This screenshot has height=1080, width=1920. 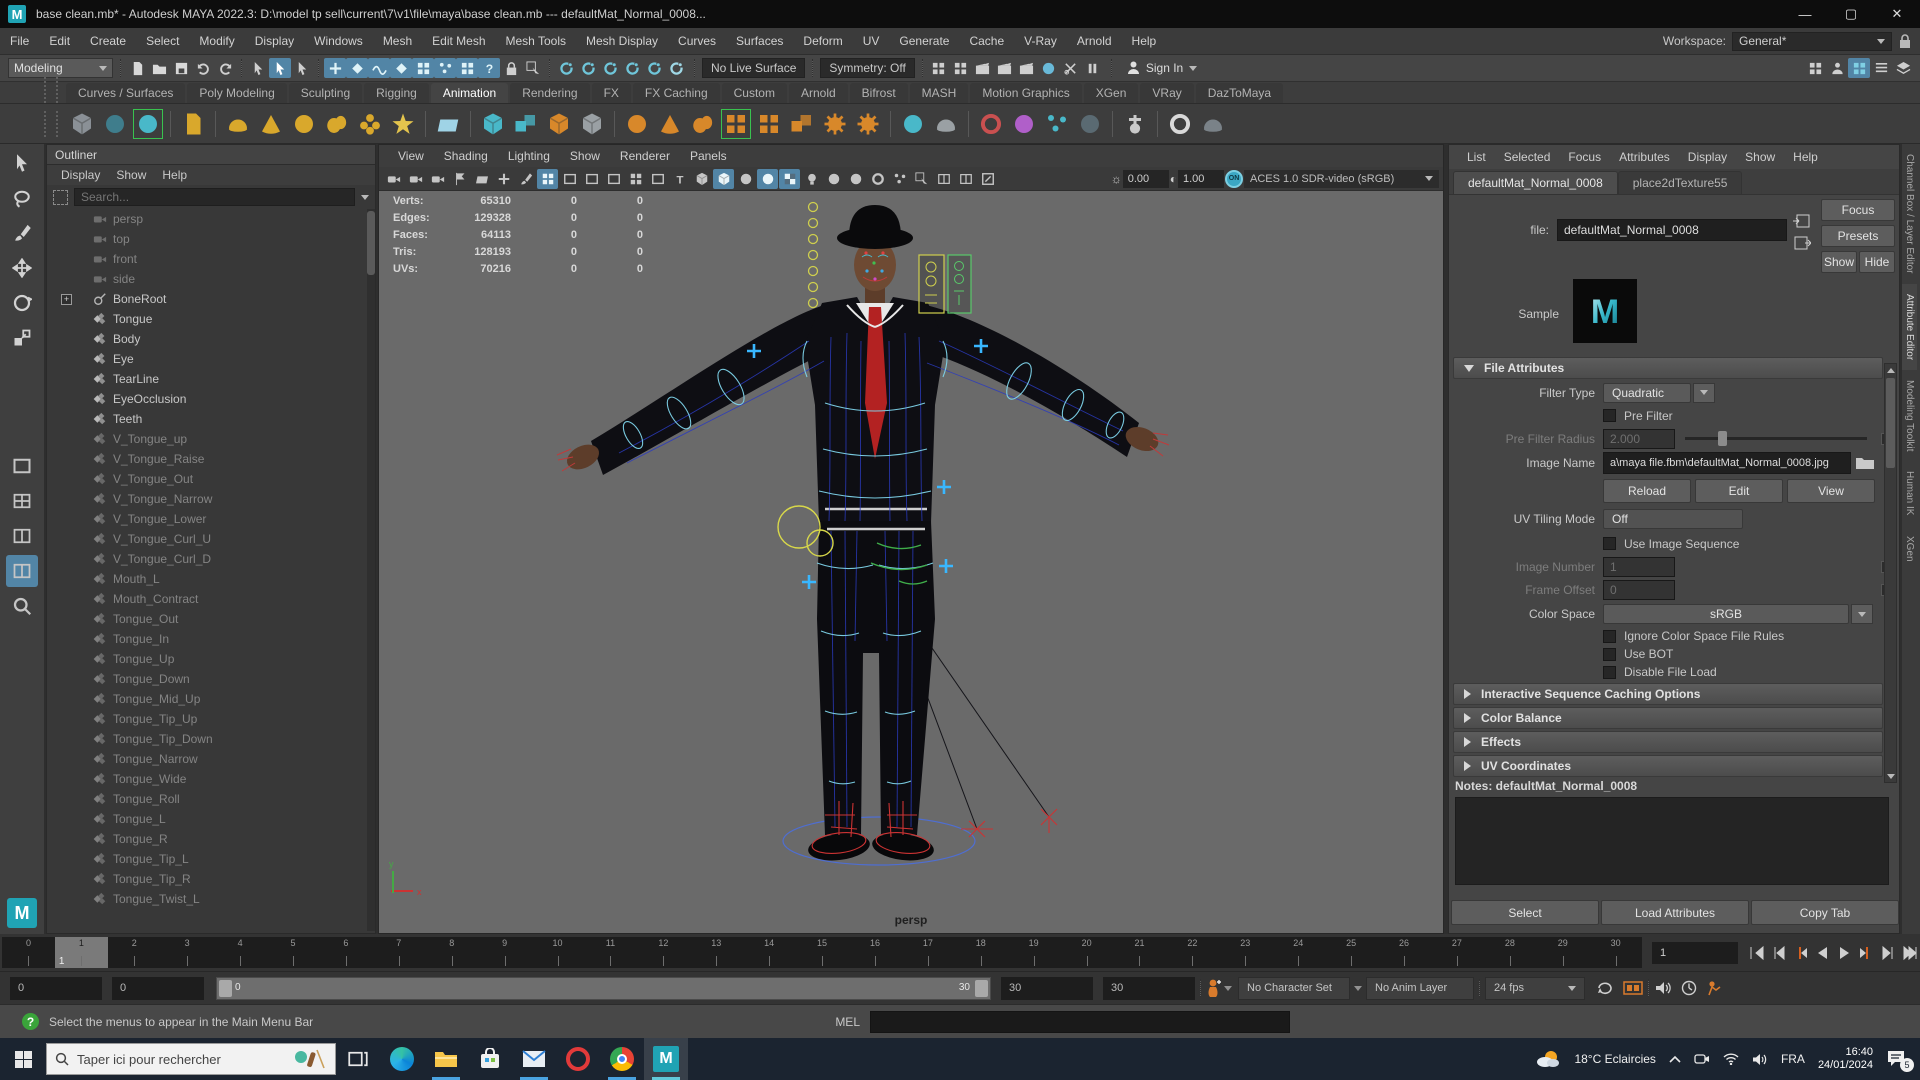 What do you see at coordinates (126, 93) in the screenshot?
I see `shelf-tab-curves-surfaces: Curves / Surfaces` at bounding box center [126, 93].